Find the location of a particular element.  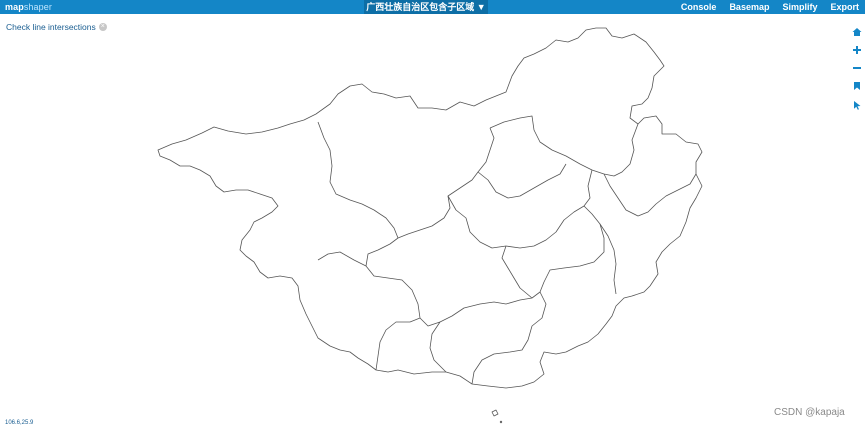

menu-simplify: Simplify is located at coordinates (799, 7).